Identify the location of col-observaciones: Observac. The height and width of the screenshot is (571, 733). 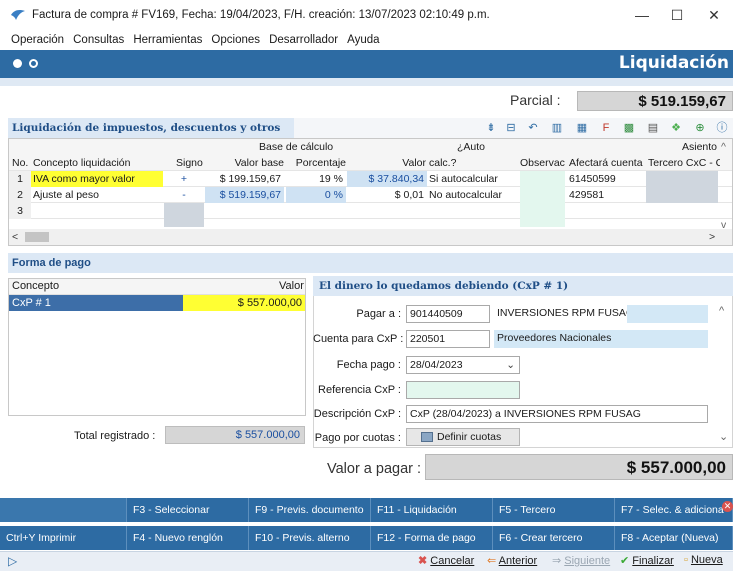
(542, 163).